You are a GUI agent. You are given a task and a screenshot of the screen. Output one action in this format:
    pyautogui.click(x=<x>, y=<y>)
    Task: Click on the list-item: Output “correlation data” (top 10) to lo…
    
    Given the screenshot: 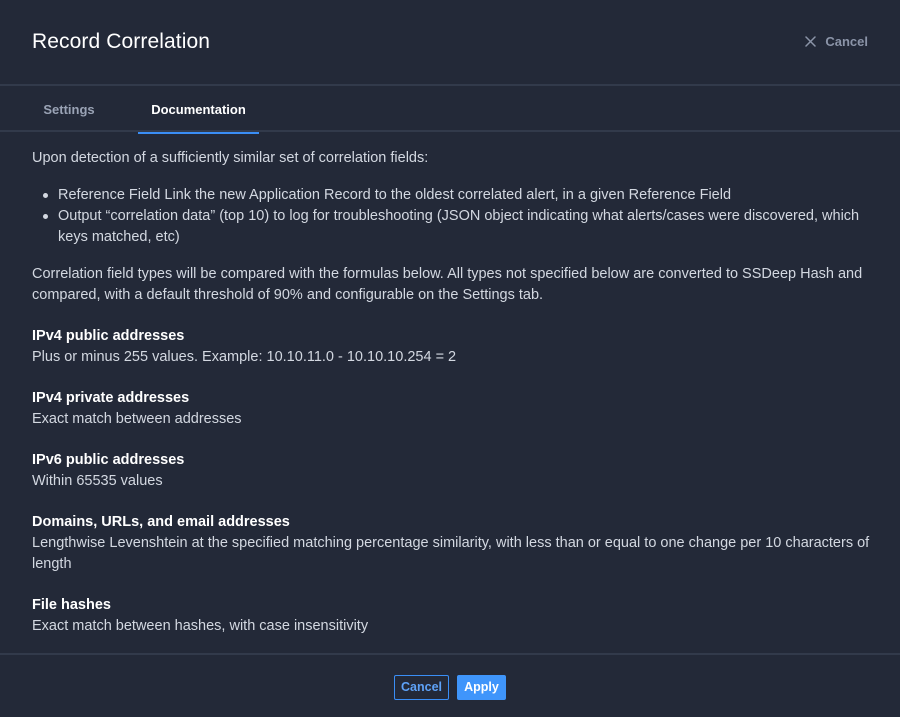 What is the action you would take?
    pyautogui.click(x=452, y=227)
    